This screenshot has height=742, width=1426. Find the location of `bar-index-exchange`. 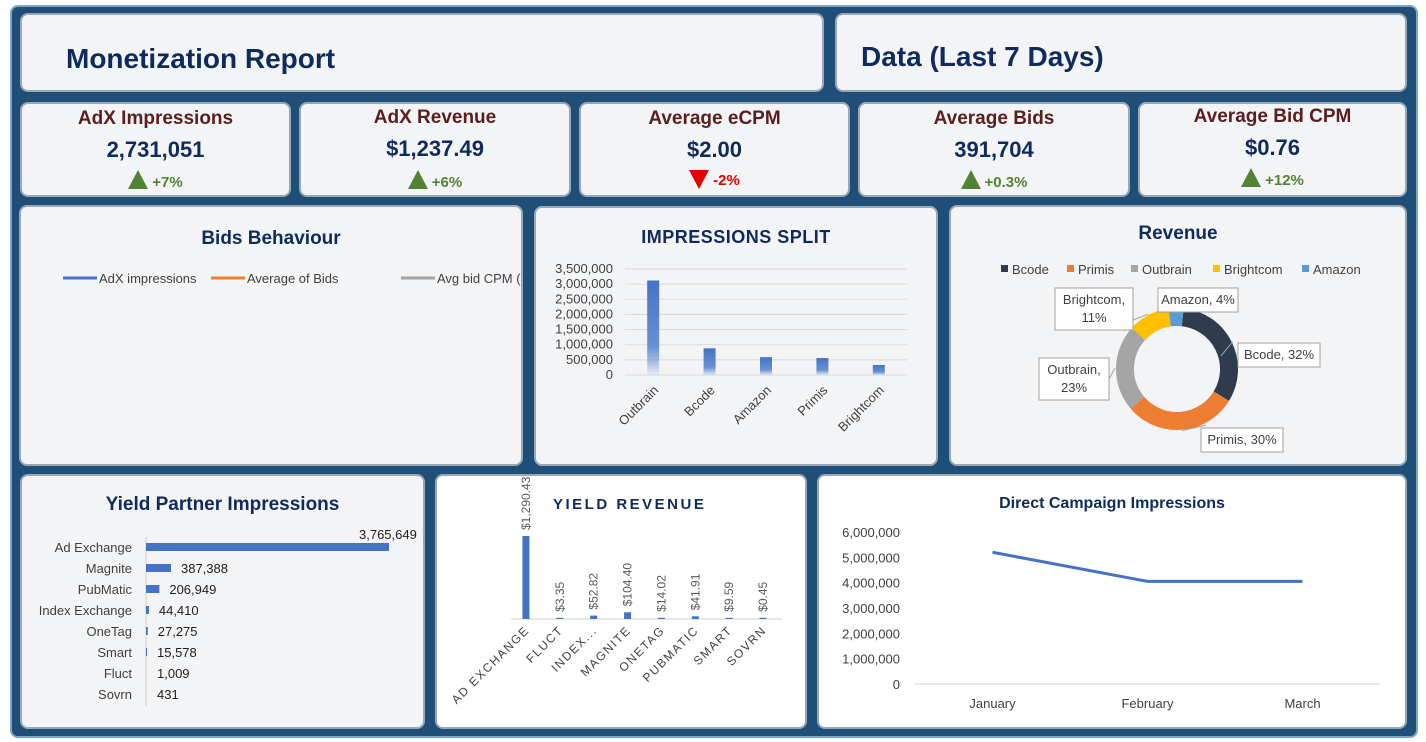

bar-index-exchange is located at coordinates (147, 610).